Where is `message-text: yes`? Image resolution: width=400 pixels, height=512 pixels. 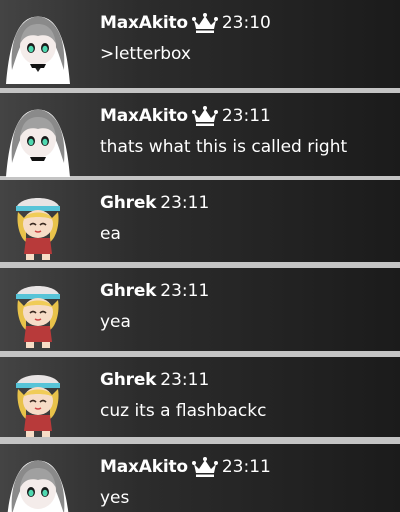
message-text: yes is located at coordinates (115, 498).